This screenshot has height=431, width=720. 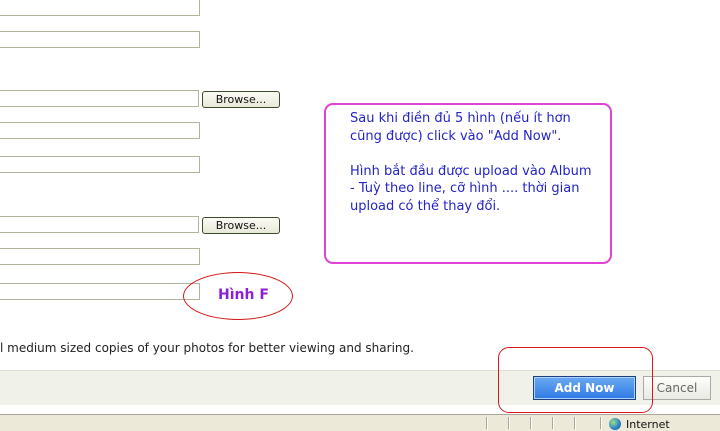 What do you see at coordinates (648, 424) in the screenshot?
I see `security-zone-label: Internet` at bounding box center [648, 424].